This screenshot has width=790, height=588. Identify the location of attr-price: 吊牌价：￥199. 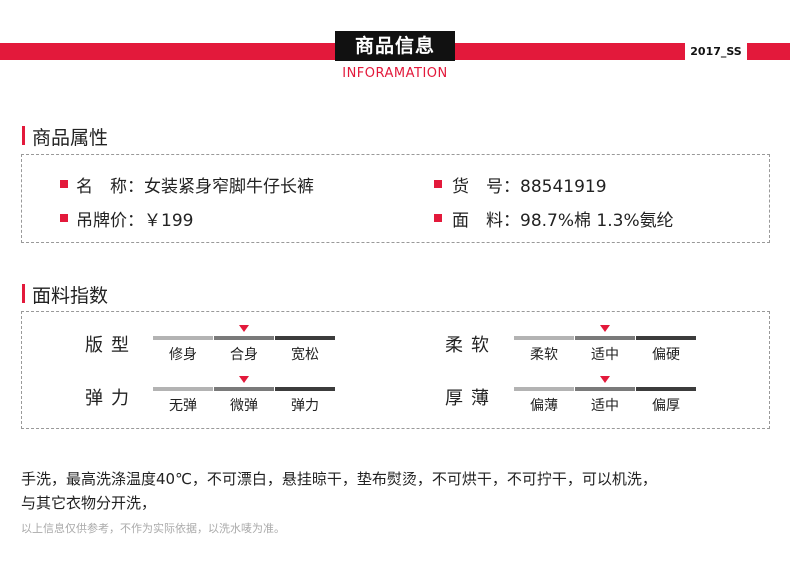
(134, 218).